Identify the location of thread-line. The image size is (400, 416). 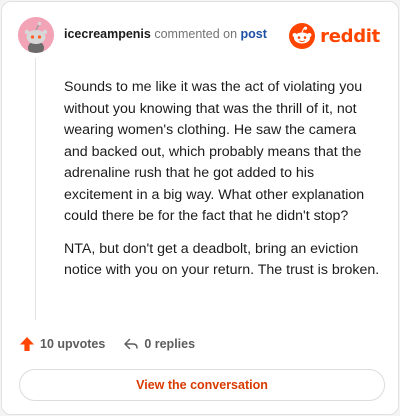
(35, 189).